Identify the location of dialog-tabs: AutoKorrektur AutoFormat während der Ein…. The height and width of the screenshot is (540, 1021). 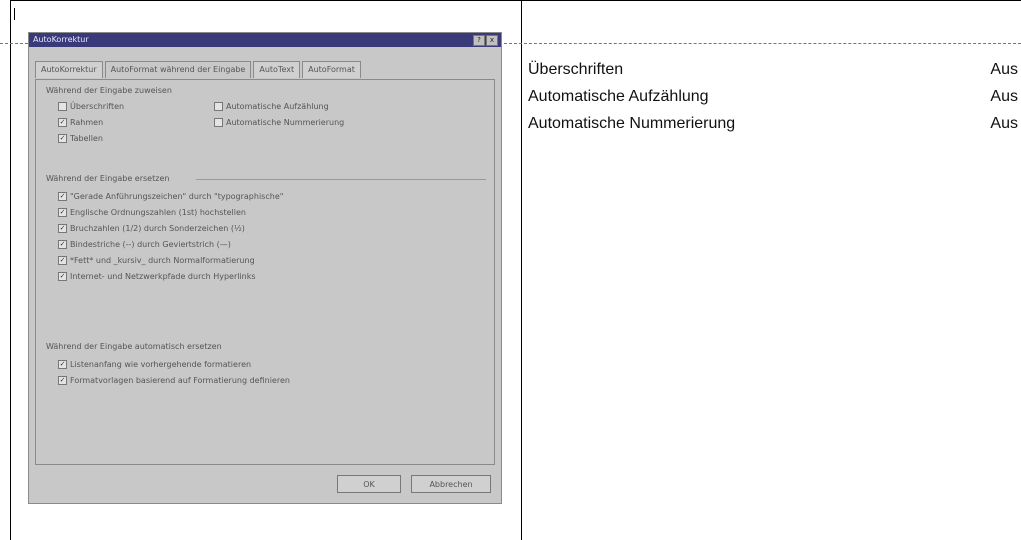
(198, 69).